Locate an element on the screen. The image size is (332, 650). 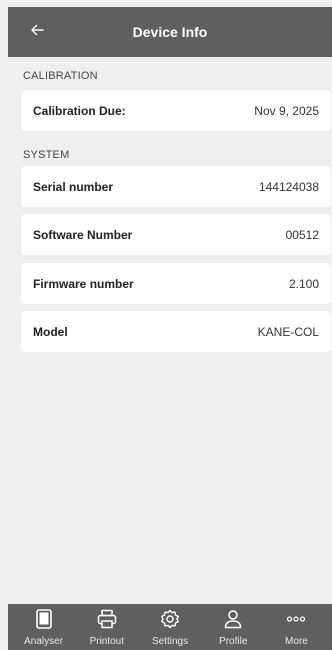
bottom-tab-bar: Analyser Printout Settings Profile More is located at coordinates (170, 627).